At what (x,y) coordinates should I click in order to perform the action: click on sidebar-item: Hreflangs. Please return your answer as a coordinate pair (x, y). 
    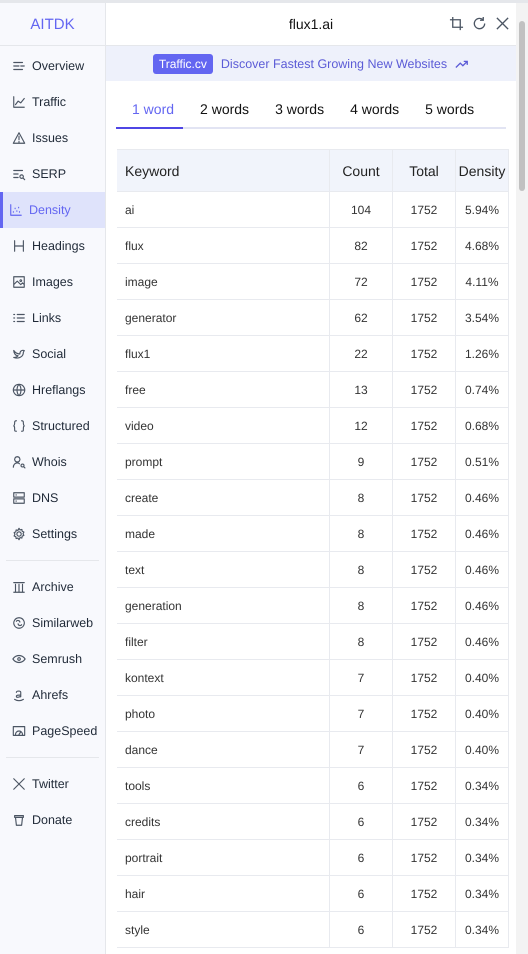
    Looking at the image, I should click on (52, 390).